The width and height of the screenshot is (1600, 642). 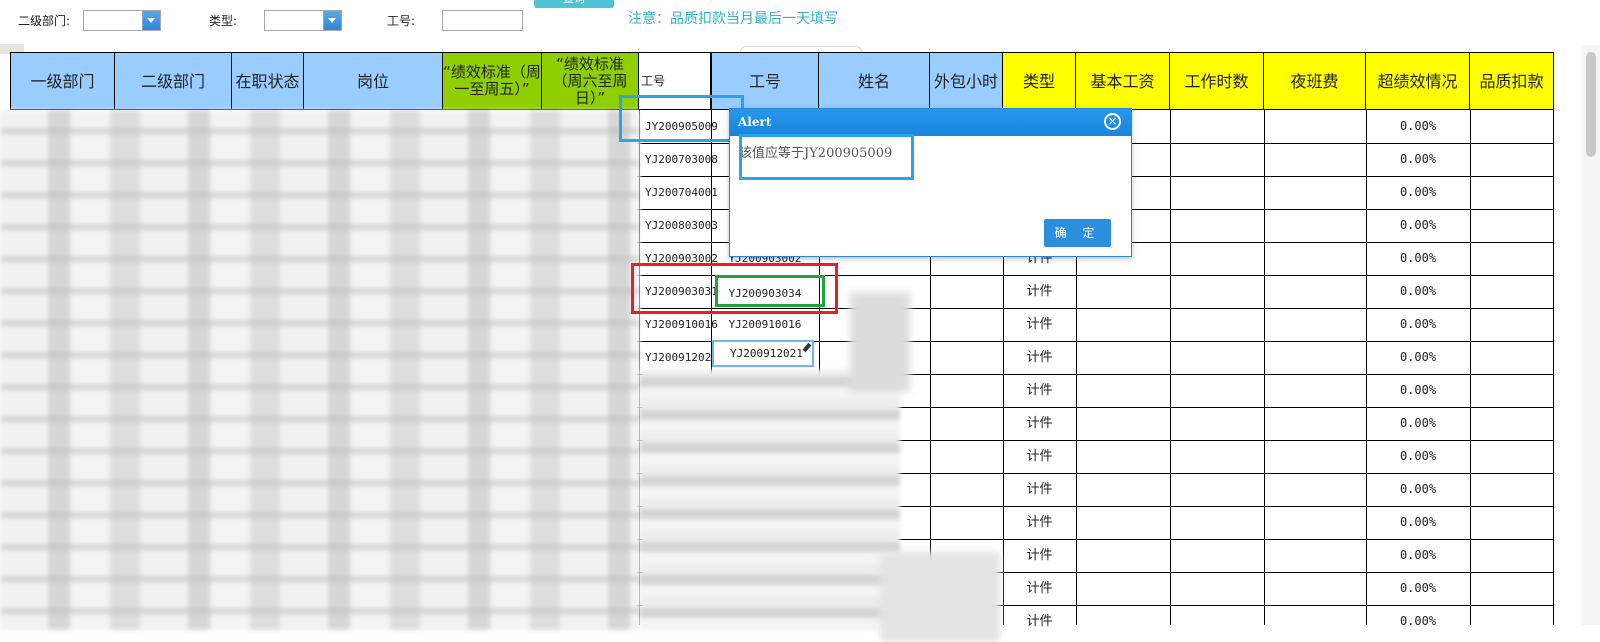 What do you see at coordinates (930, 122) in the screenshot?
I see `dialog-title: Alert` at bounding box center [930, 122].